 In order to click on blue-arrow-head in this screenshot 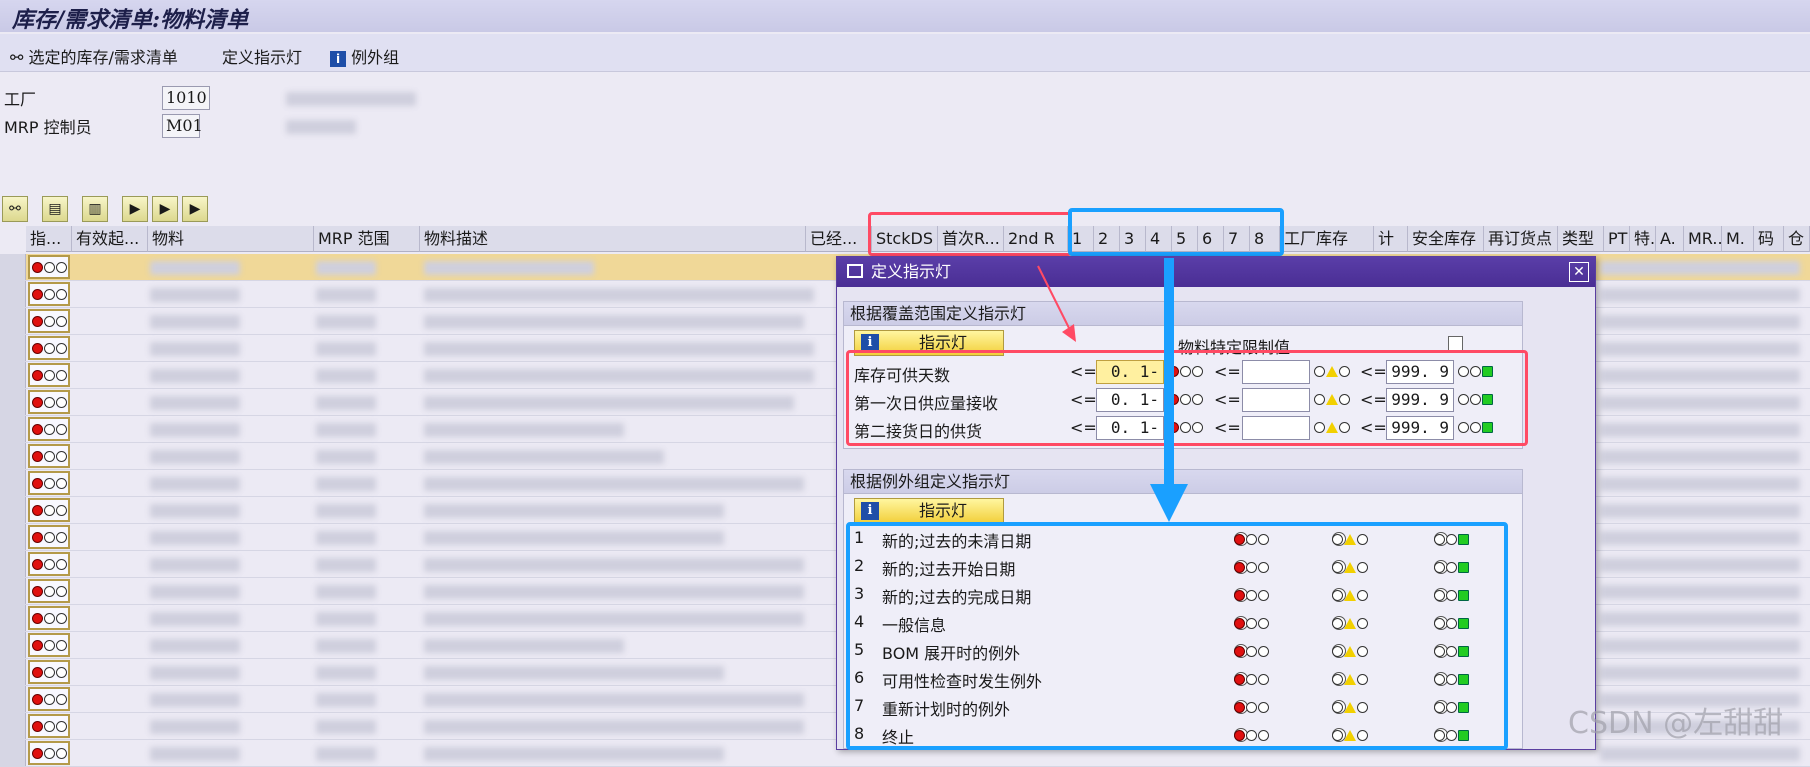, I will do `click(1169, 503)`.